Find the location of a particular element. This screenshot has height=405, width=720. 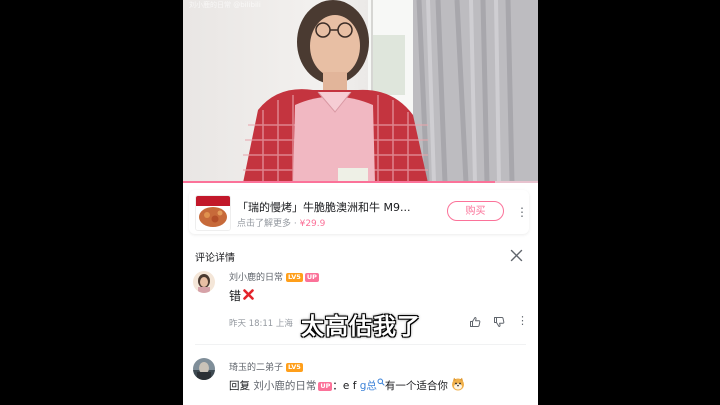

buy-button: 购买 is located at coordinates (475, 211).